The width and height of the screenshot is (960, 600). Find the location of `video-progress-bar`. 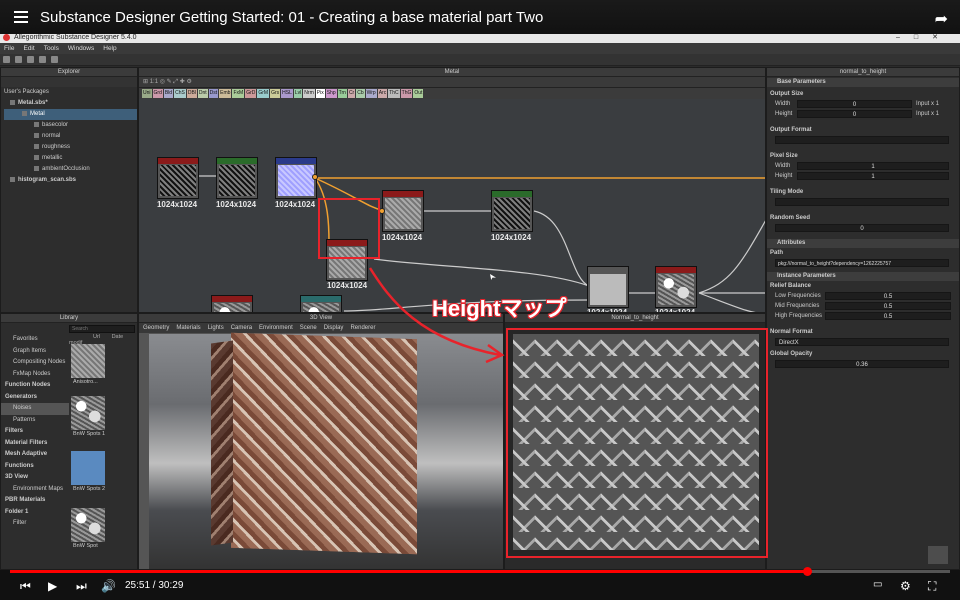

video-progress-bar is located at coordinates (480, 571).